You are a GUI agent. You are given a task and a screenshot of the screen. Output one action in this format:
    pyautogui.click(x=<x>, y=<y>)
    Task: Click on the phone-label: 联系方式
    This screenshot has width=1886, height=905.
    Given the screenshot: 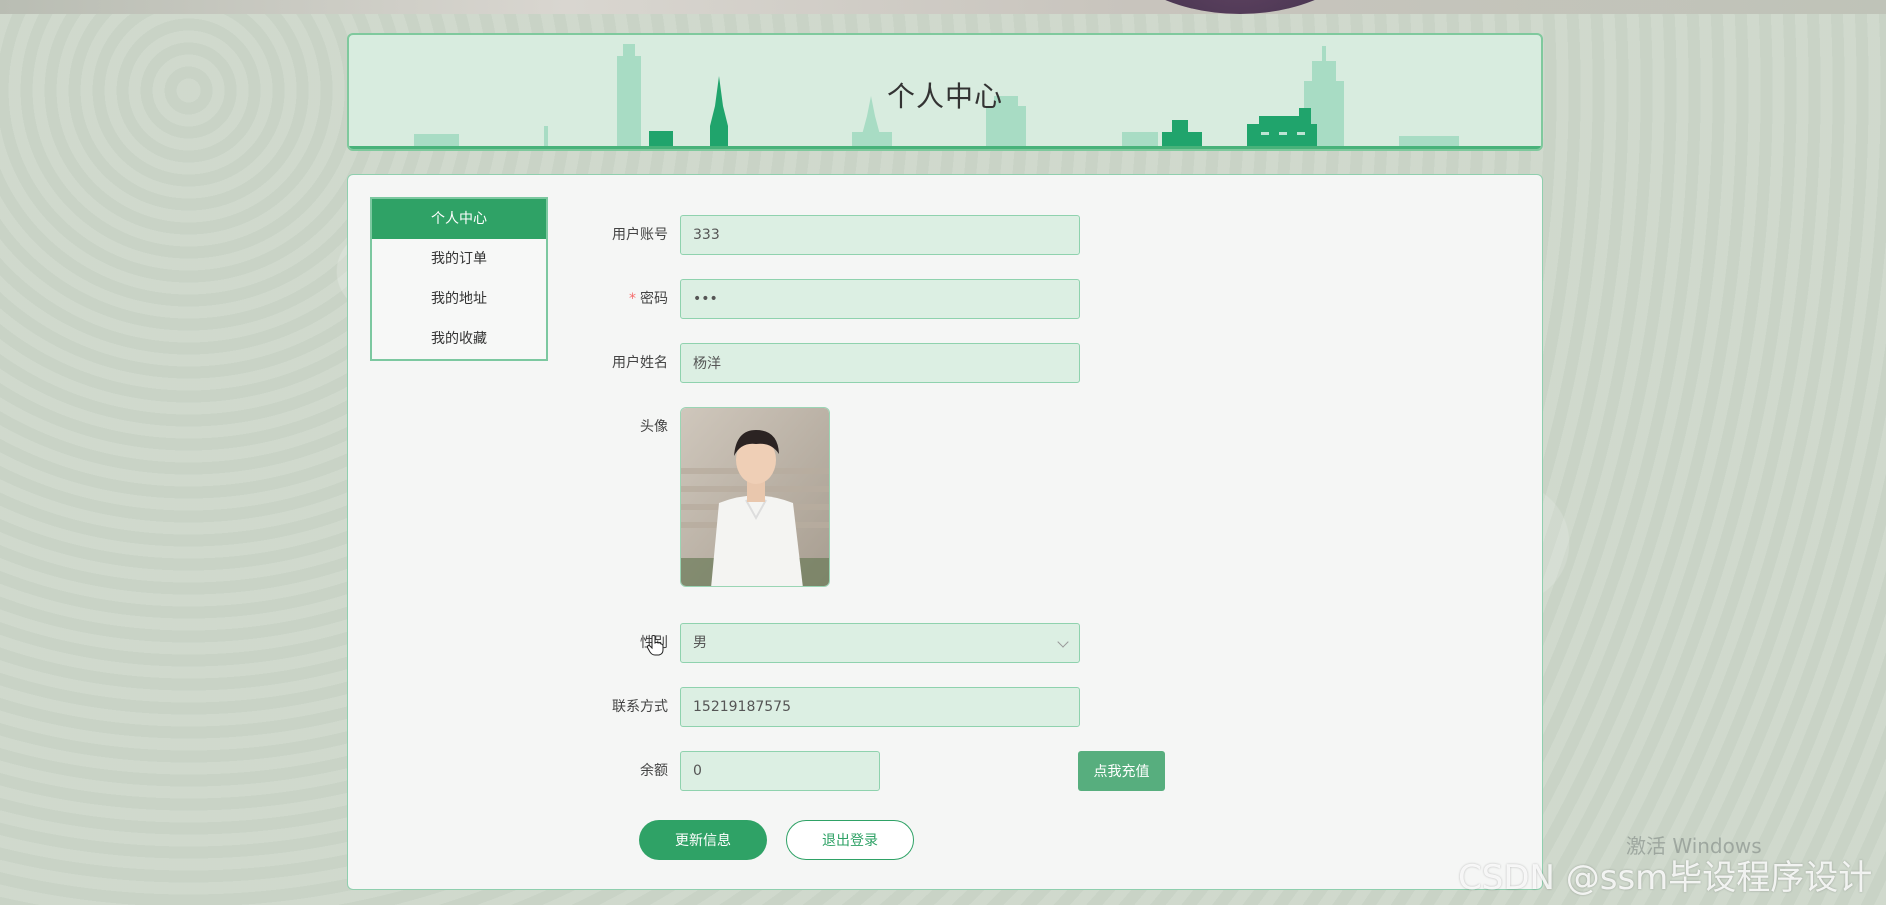 What is the action you would take?
    pyautogui.click(x=640, y=707)
    